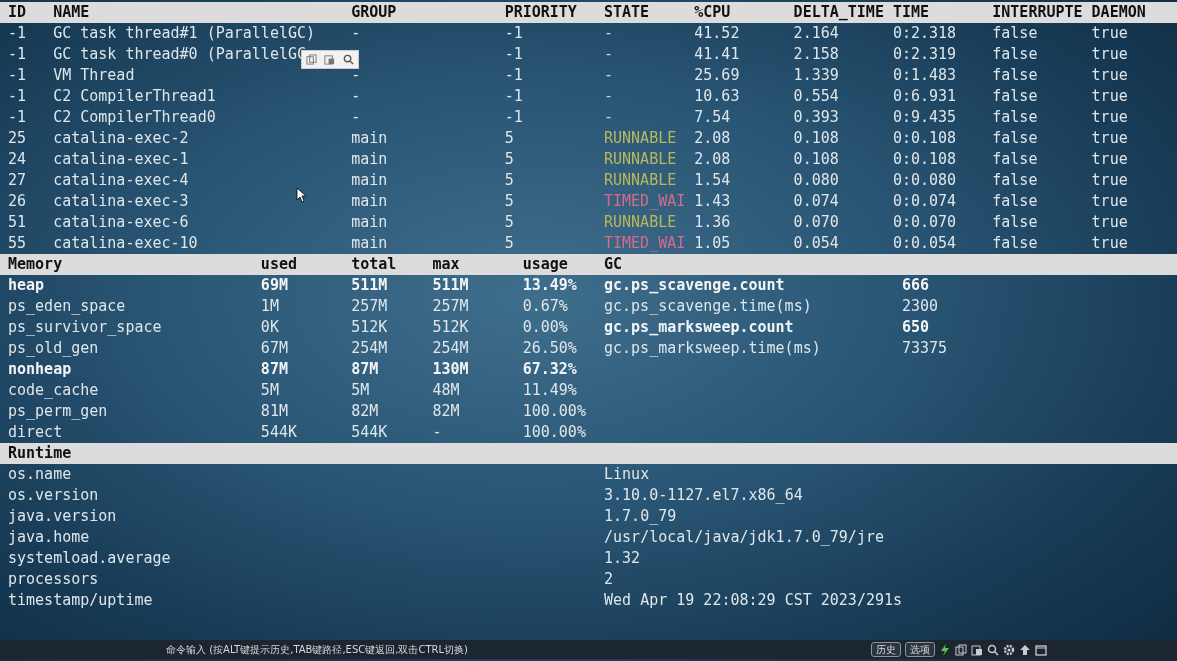 The image size is (1177, 661). I want to click on table-cell: systemload.average, so click(89, 558).